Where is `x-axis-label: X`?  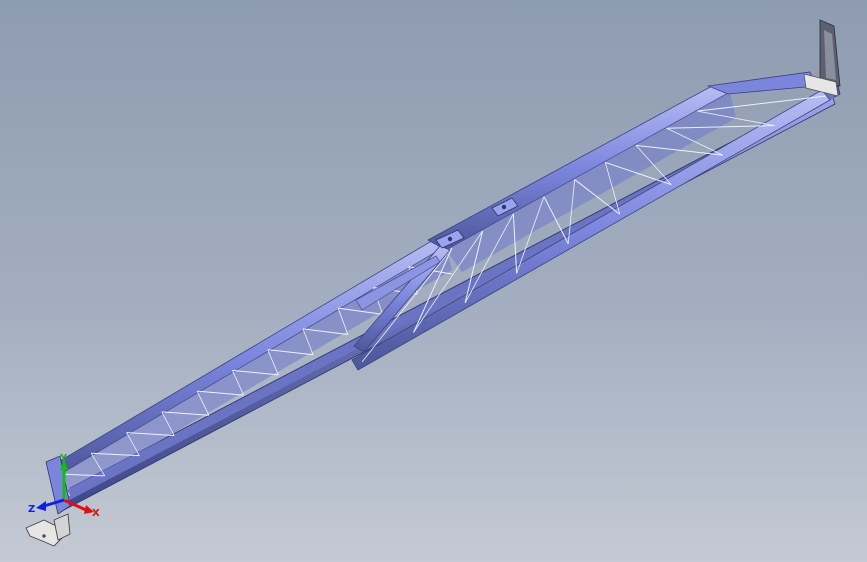 x-axis-label: X is located at coordinates (96, 513).